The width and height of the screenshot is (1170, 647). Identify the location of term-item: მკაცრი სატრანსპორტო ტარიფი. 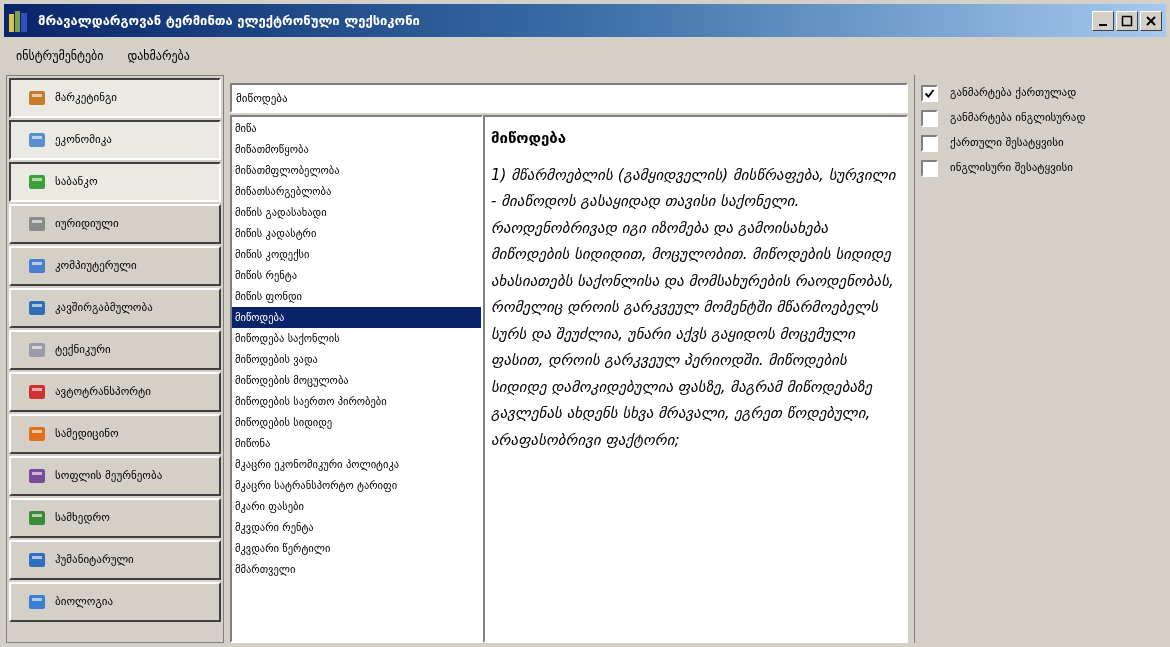
(356, 485).